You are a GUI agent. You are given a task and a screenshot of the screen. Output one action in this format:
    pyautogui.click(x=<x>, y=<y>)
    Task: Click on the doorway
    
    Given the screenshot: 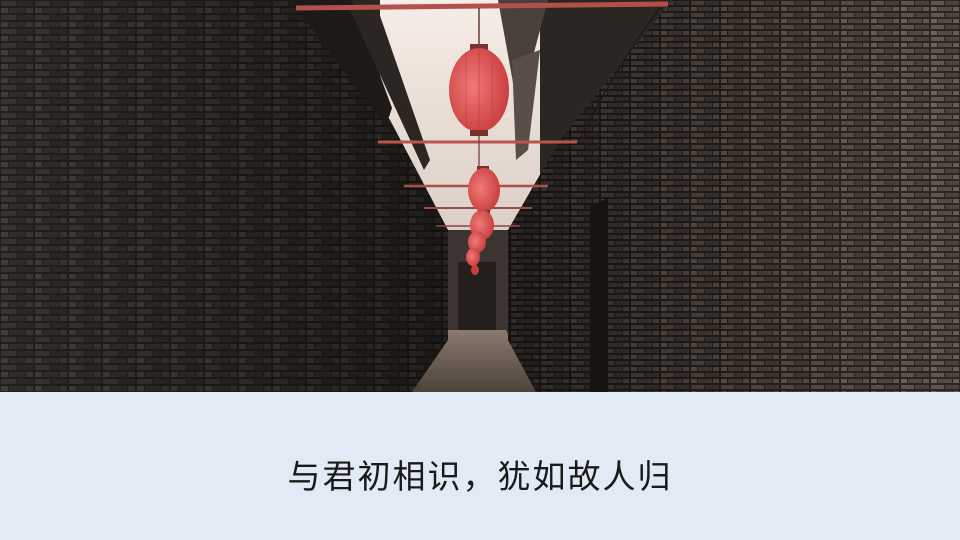 What is the action you would take?
    pyautogui.click(x=599, y=295)
    